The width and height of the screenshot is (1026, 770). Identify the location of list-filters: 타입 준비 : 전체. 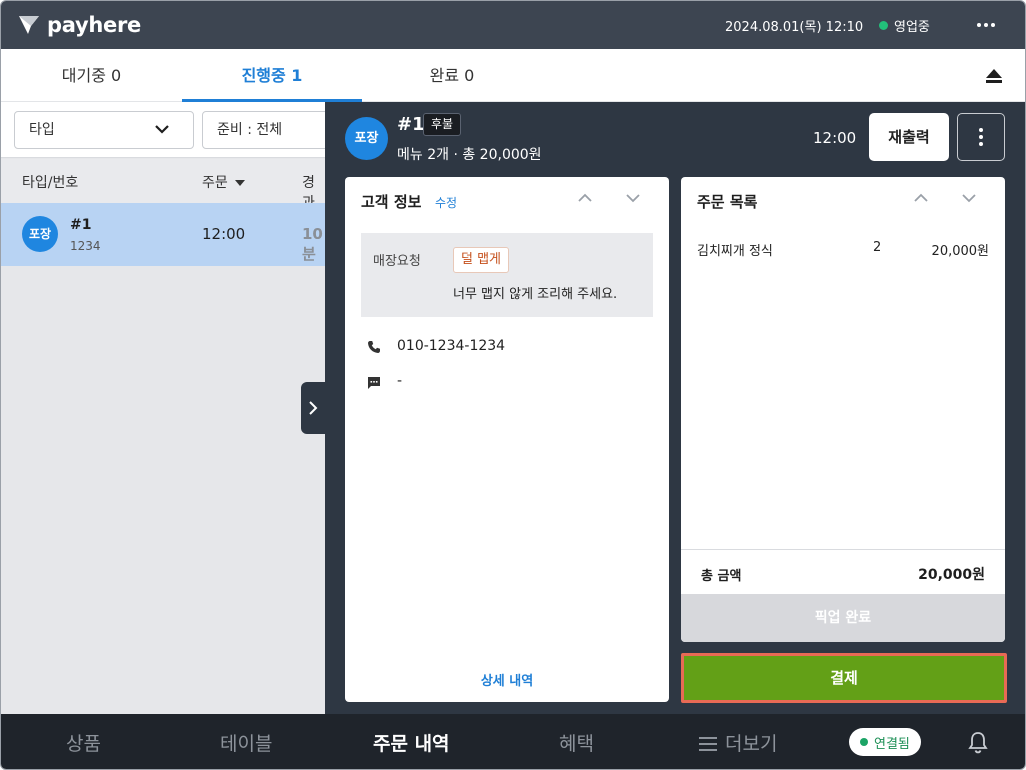
(171, 130).